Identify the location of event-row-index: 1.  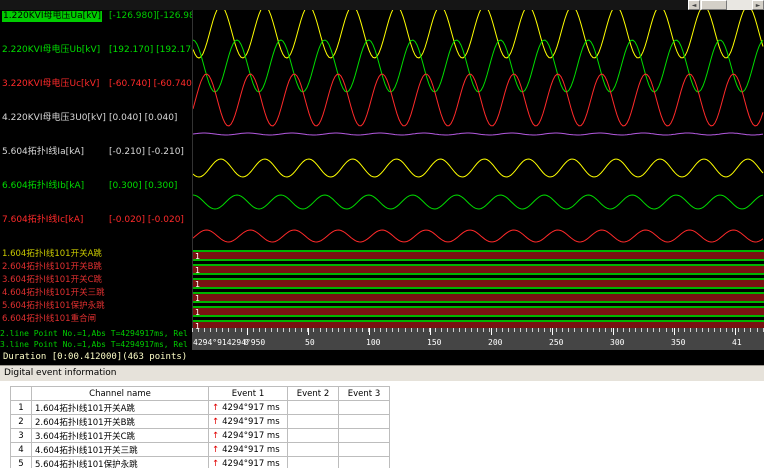
(21, 407).